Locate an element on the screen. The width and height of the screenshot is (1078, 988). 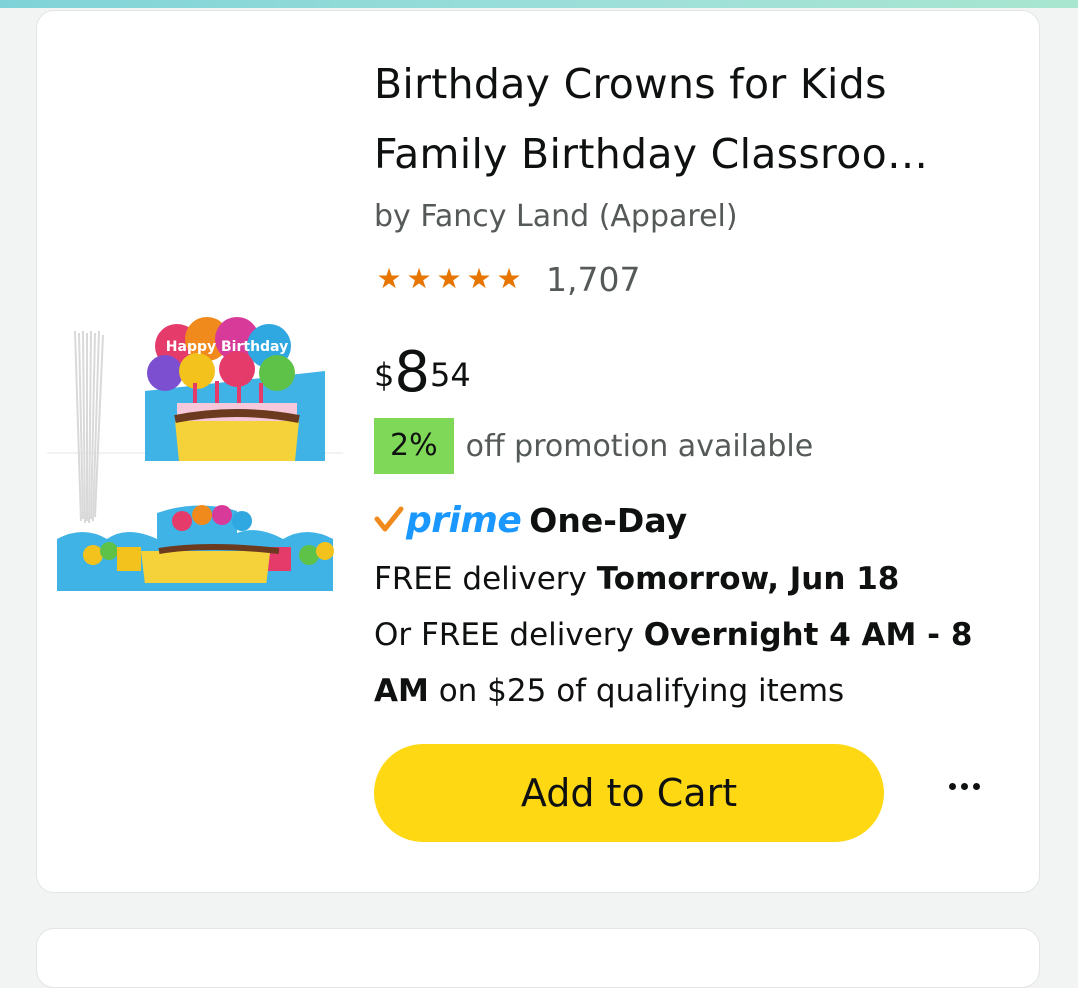
rating-row: ★ ★ ★ ★ ★ 1,707 is located at coordinates (507, 279).